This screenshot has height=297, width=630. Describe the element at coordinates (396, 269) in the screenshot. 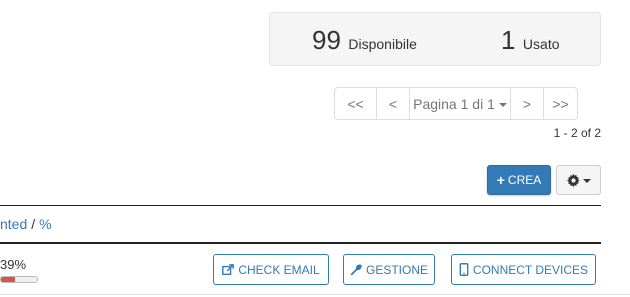

I see `manage-label: GESTIONE` at that location.